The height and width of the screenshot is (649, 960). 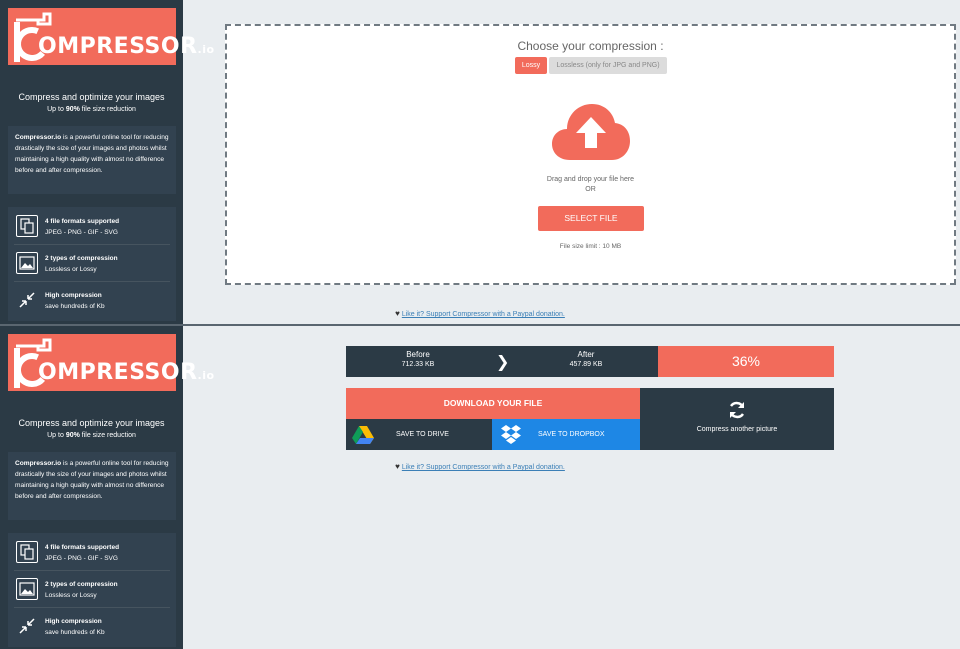 What do you see at coordinates (591, 218) in the screenshot?
I see `select-file-button: SELECT FILE` at bounding box center [591, 218].